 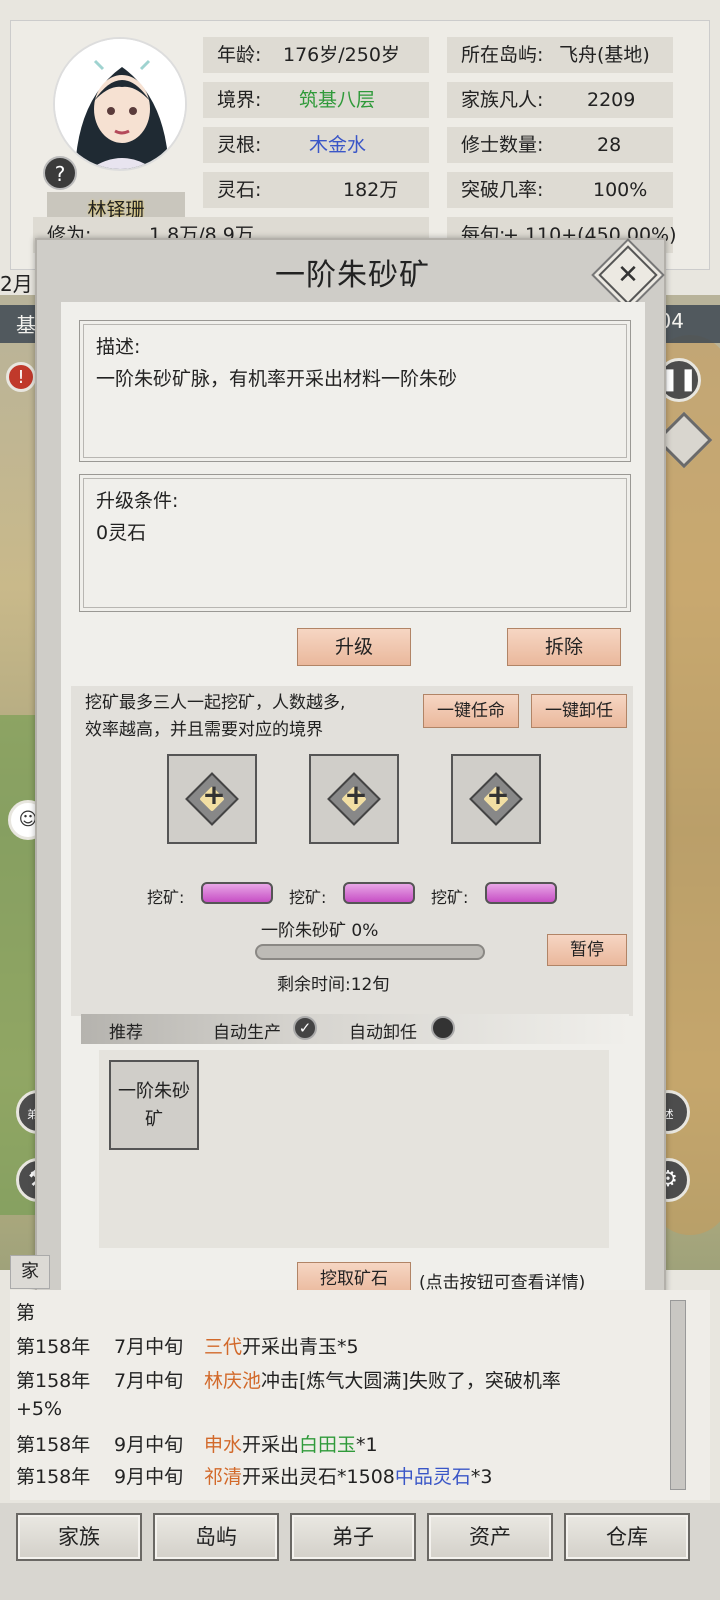 I want to click on tab-recommend: 推荐, so click(x=126, y=1030).